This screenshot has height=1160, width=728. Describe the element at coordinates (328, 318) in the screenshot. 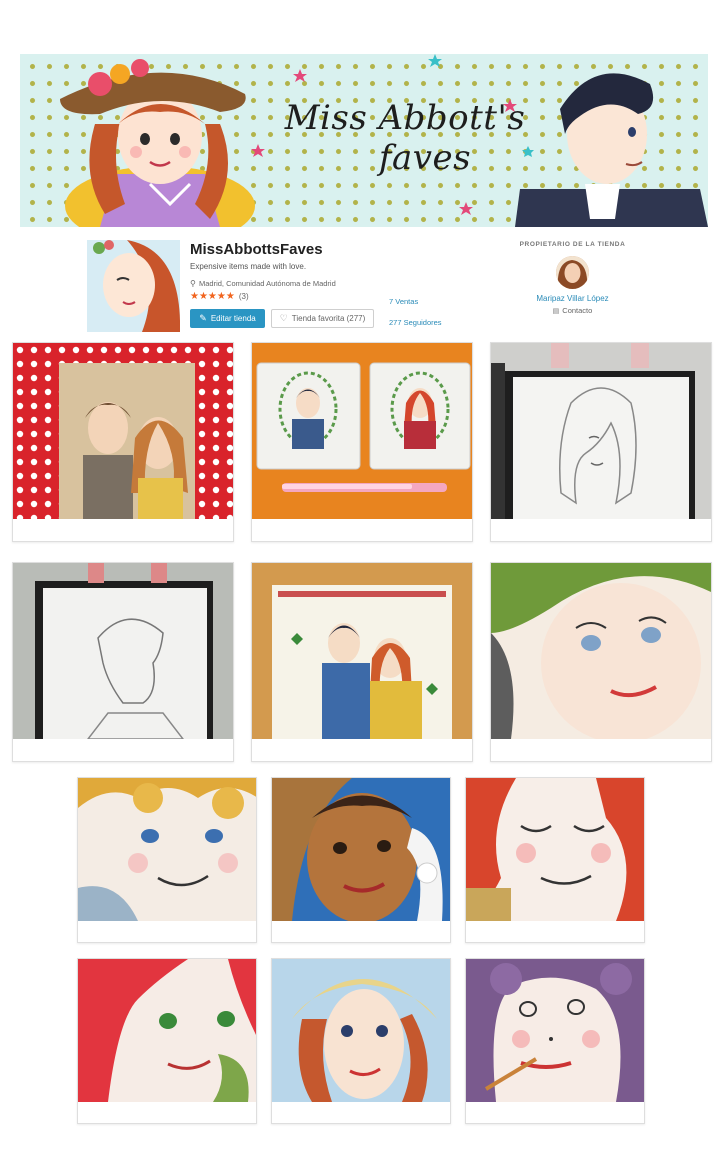

I see `favorite-shop-button-label: Tienda favorita (277)` at that location.